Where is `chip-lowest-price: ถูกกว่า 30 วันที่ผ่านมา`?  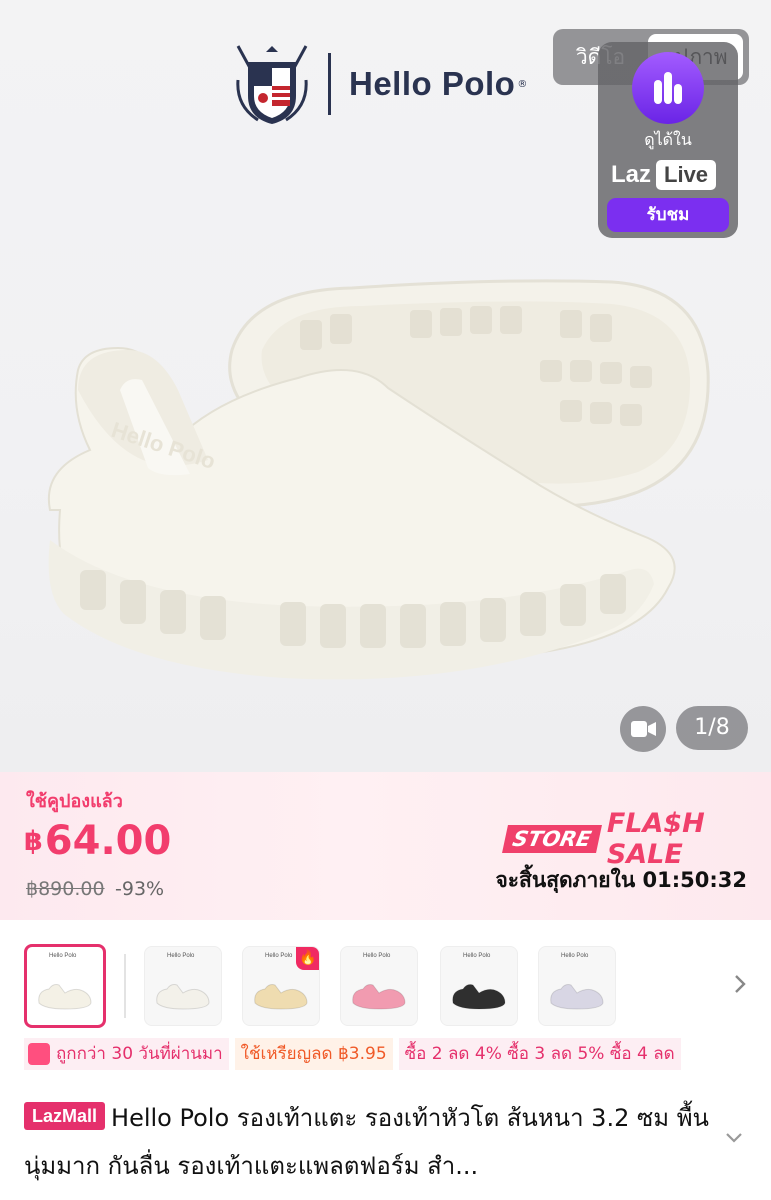 chip-lowest-price: ถูกกว่า 30 วันที่ผ่านมา is located at coordinates (126, 1054).